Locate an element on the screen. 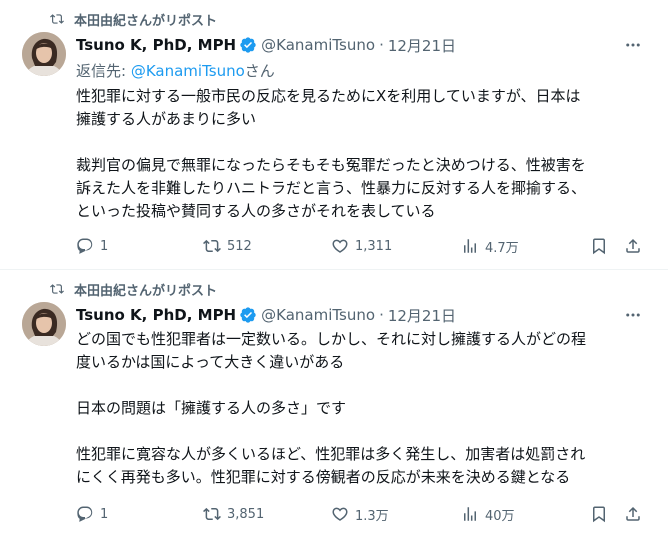 Image resolution: width=668 pixels, height=537 pixels. retweet-button: 3,851 is located at coordinates (233, 514).